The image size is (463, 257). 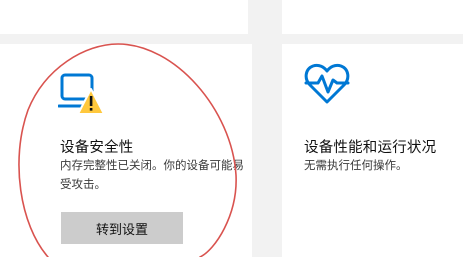 I want to click on heart-pulse-icon, so click(x=327, y=83).